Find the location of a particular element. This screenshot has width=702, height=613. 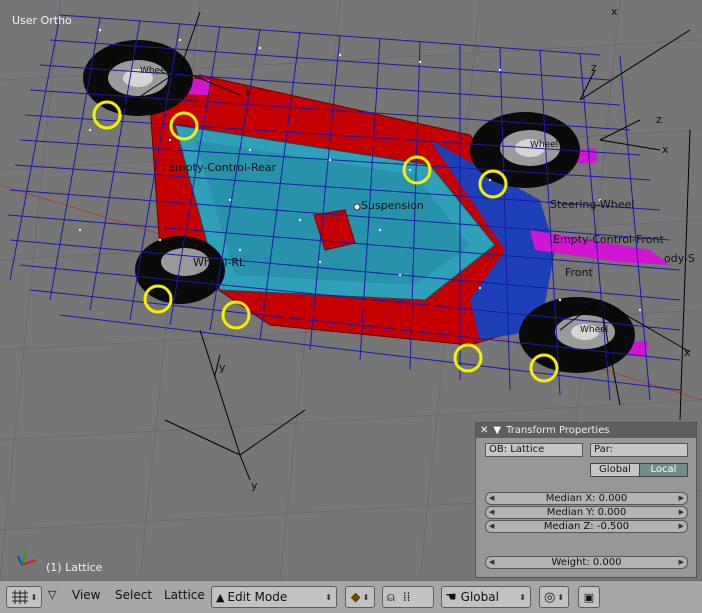

bounding-box-icon: ⁞⁞ is located at coordinates (407, 597).